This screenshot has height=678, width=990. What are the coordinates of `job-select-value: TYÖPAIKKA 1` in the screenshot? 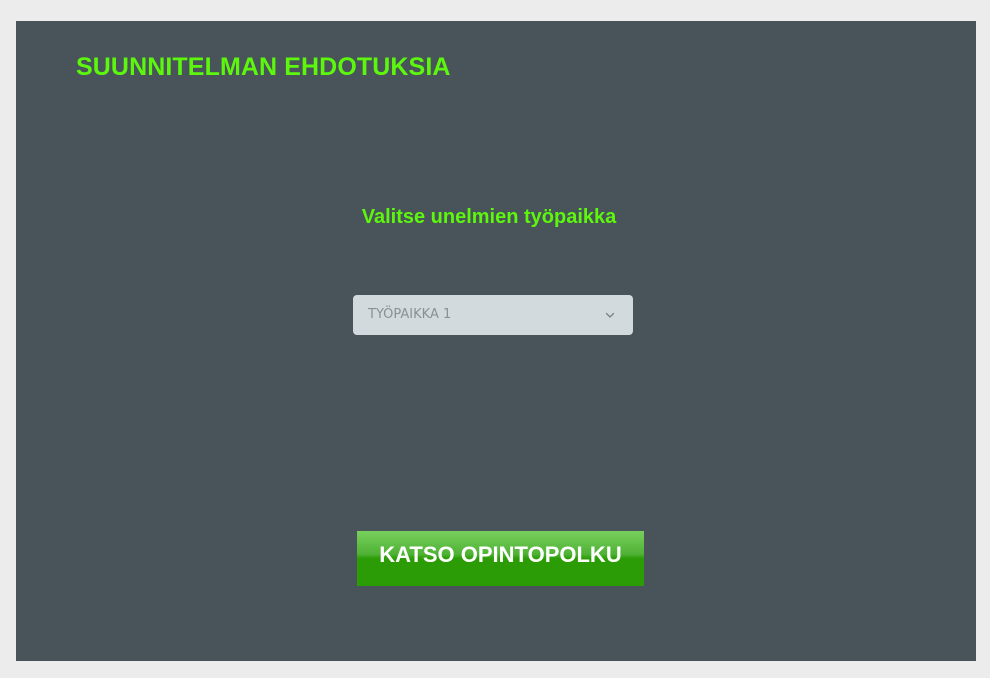 It's located at (410, 314).